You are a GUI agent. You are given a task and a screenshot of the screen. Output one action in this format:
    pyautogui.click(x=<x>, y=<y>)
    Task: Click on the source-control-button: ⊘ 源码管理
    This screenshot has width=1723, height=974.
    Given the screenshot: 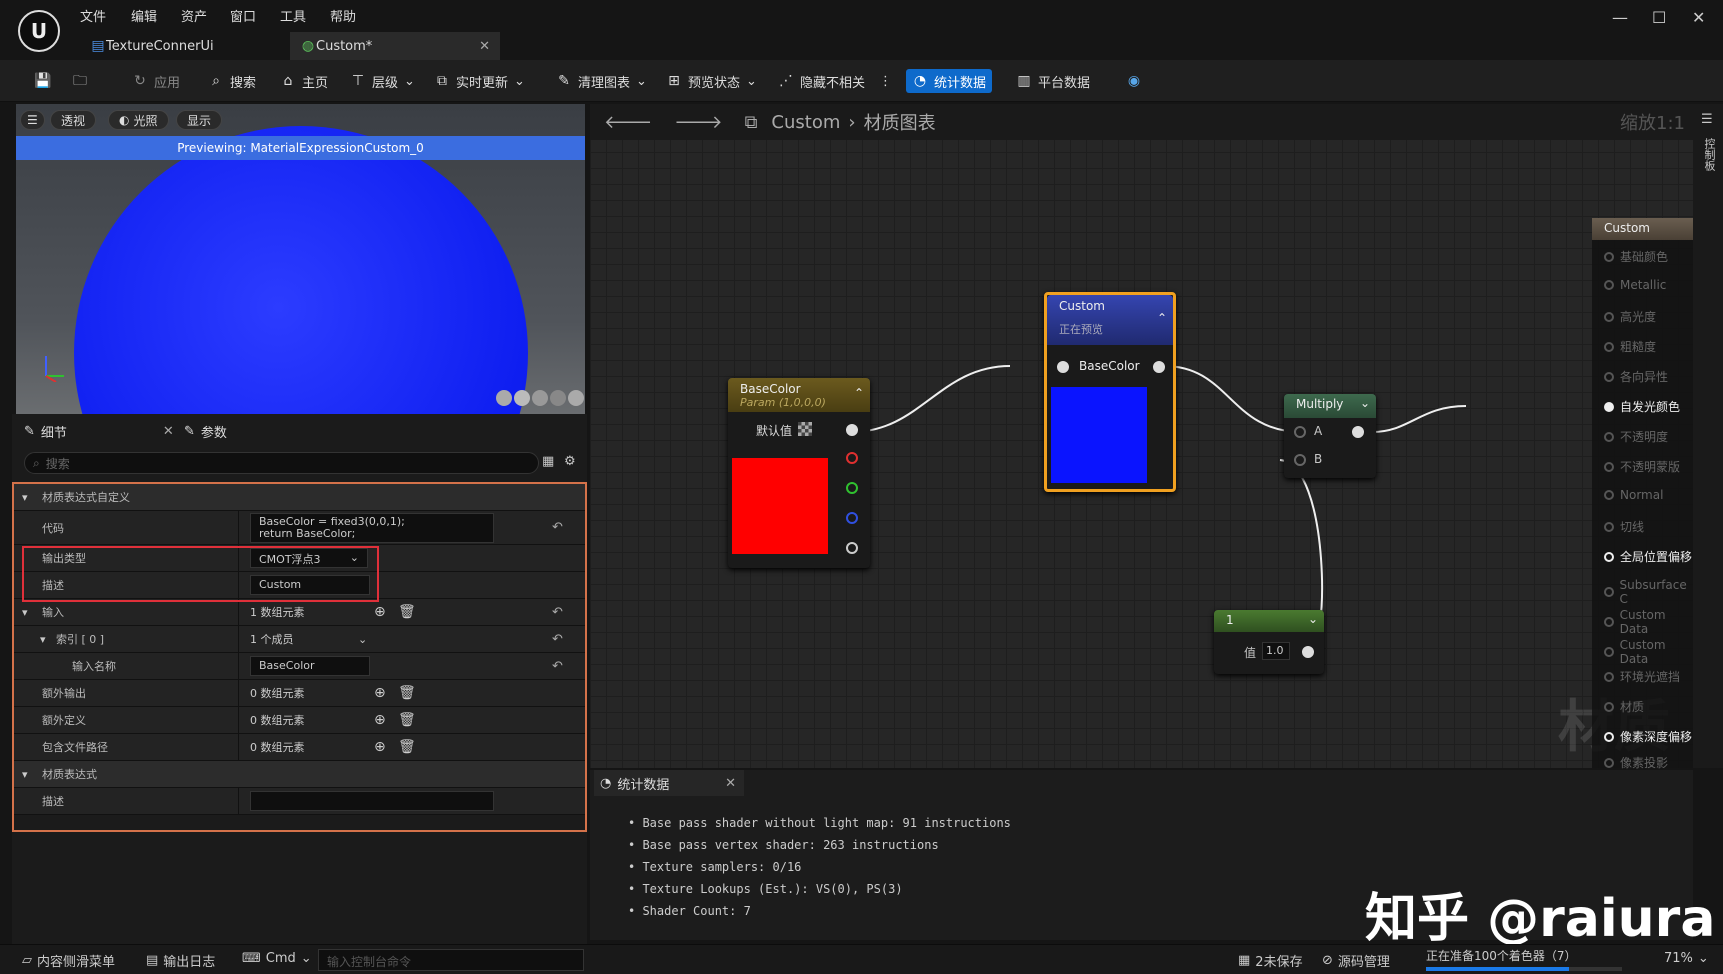 What is the action you would take?
    pyautogui.click(x=1356, y=960)
    